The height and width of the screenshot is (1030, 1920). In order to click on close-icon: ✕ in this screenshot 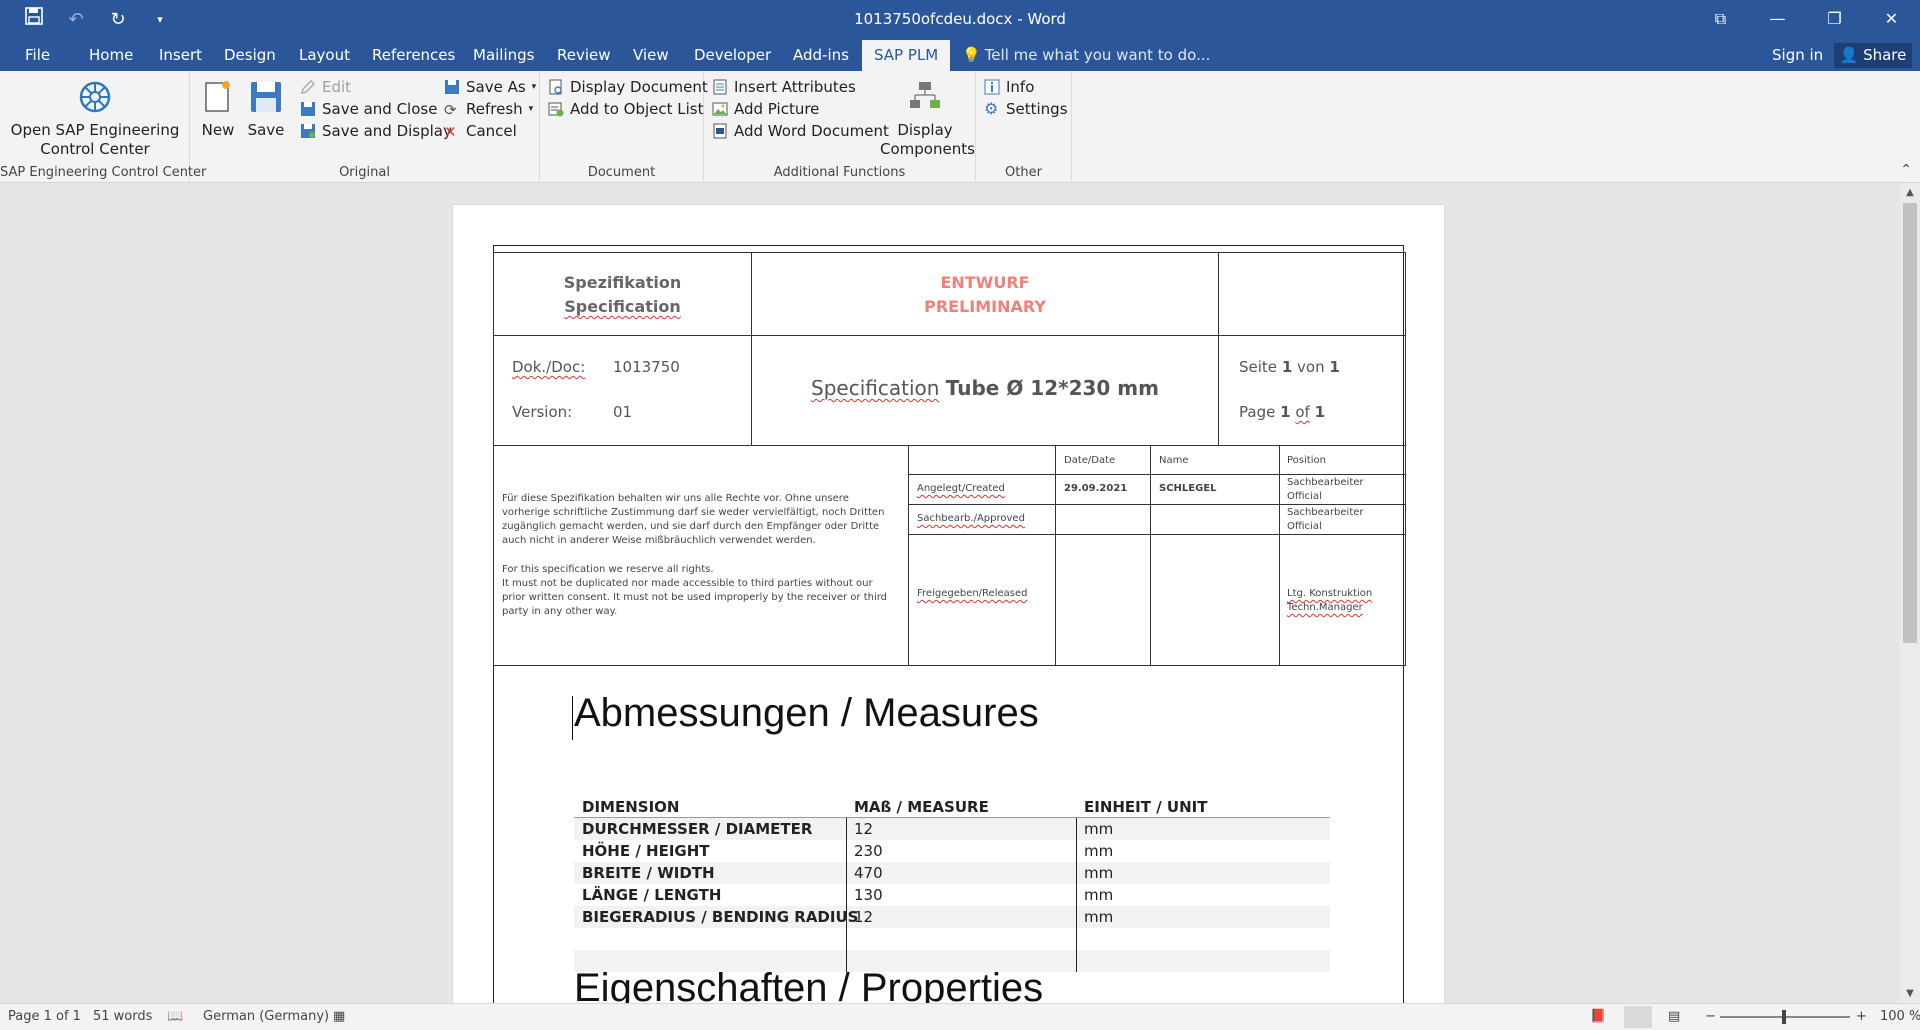, I will do `click(1891, 20)`.